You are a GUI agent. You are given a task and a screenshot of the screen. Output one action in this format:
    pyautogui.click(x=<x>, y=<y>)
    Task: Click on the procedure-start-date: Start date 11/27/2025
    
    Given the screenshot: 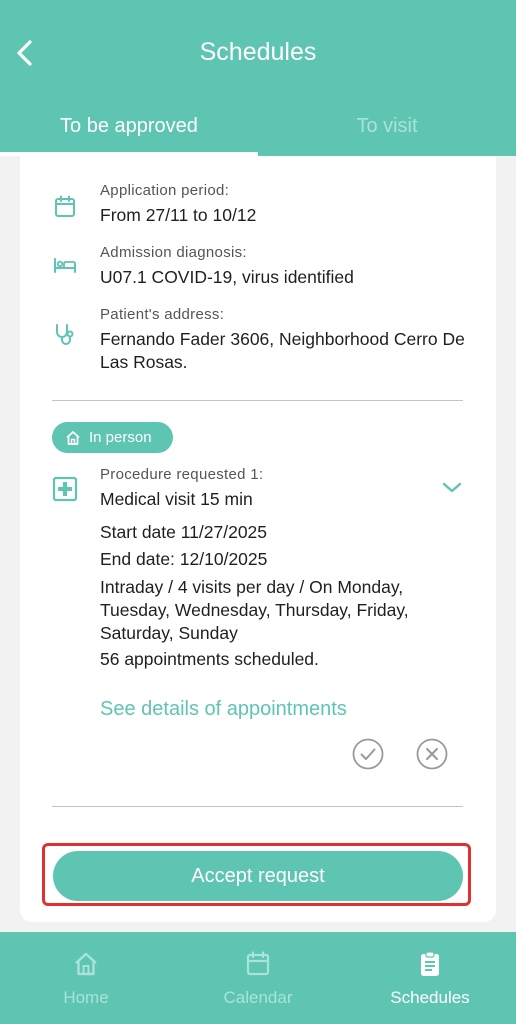 What is the action you would take?
    pyautogui.click(x=184, y=532)
    